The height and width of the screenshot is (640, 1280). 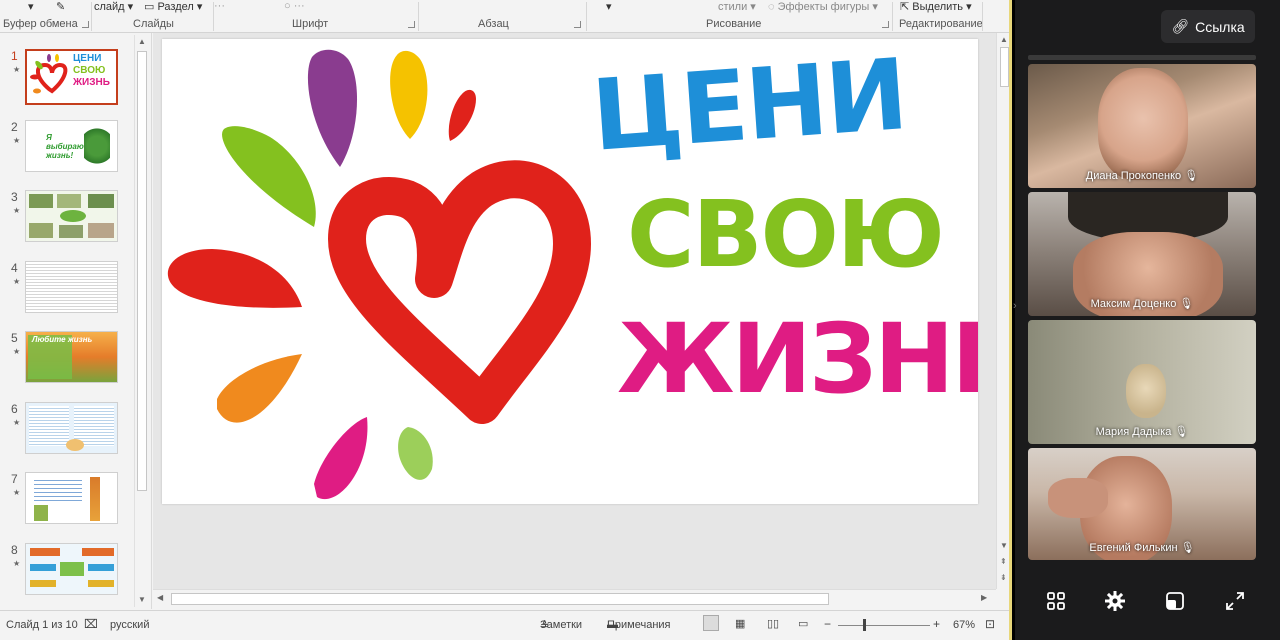 I want to click on group-drawing: Рисование, so click(x=734, y=24).